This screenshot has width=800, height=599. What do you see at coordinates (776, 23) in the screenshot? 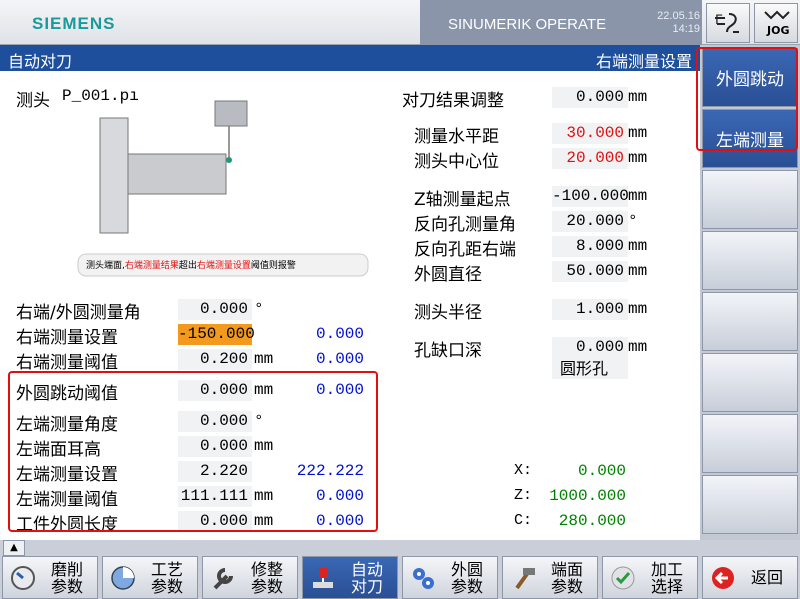
I see `jog-mode-button: JOG` at bounding box center [776, 23].